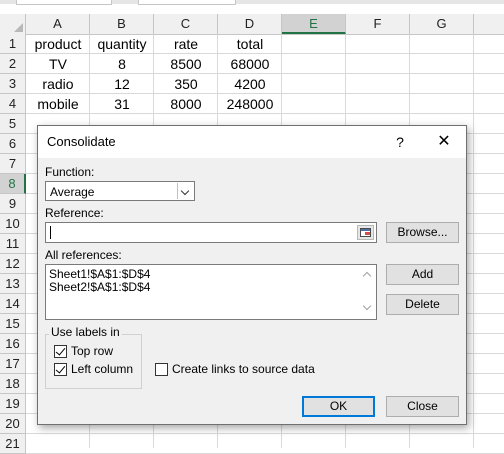  What do you see at coordinates (13, 164) in the screenshot?
I see `row-header-7: 7` at bounding box center [13, 164].